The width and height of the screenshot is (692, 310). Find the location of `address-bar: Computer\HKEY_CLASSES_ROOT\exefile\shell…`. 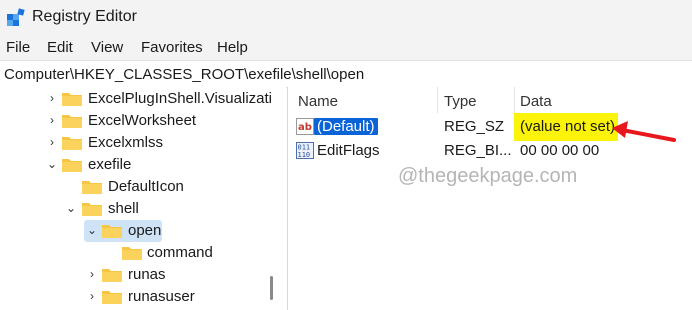

address-bar: Computer\HKEY_CLASSES_ROOT\exefile\shell… is located at coordinates (346, 74).